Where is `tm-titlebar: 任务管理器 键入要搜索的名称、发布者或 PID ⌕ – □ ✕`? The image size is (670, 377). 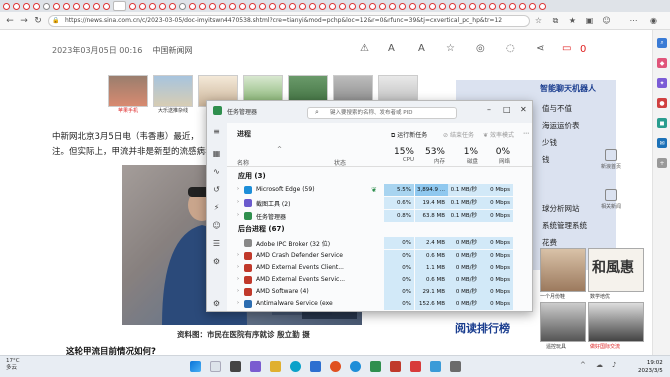
tm-titlebar: 任务管理器 键入要搜索的名称、发布者或 PID ⌕ – □ ✕ is located at coordinates (369, 112).